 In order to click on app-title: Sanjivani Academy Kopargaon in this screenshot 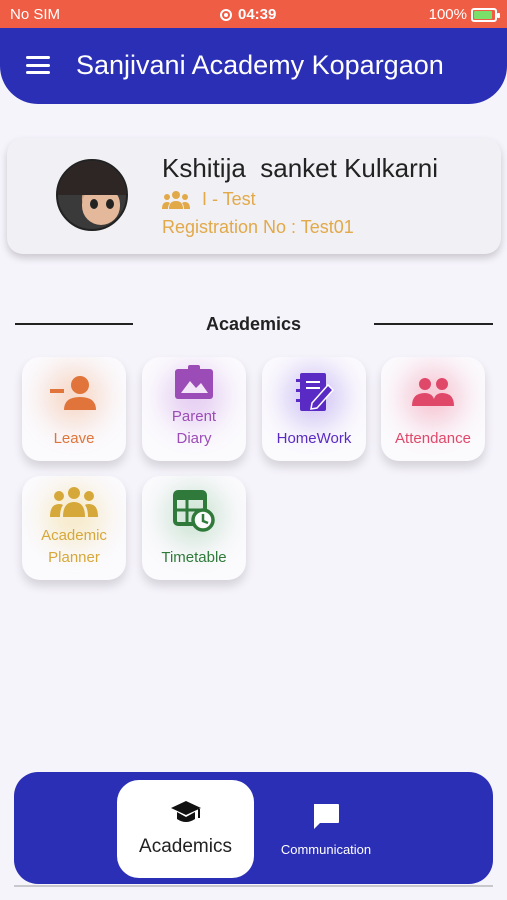, I will do `click(260, 65)`.